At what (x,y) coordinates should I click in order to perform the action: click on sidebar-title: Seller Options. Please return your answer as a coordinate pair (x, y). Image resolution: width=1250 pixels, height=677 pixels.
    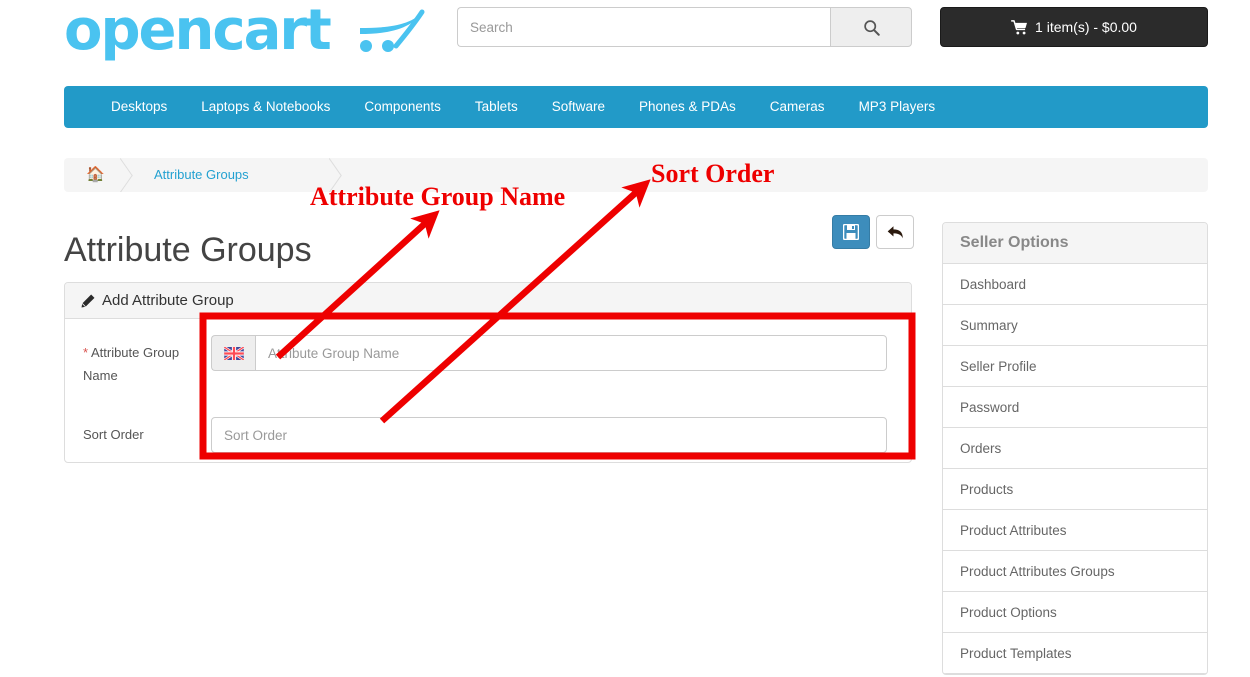
    Looking at the image, I should click on (1075, 243).